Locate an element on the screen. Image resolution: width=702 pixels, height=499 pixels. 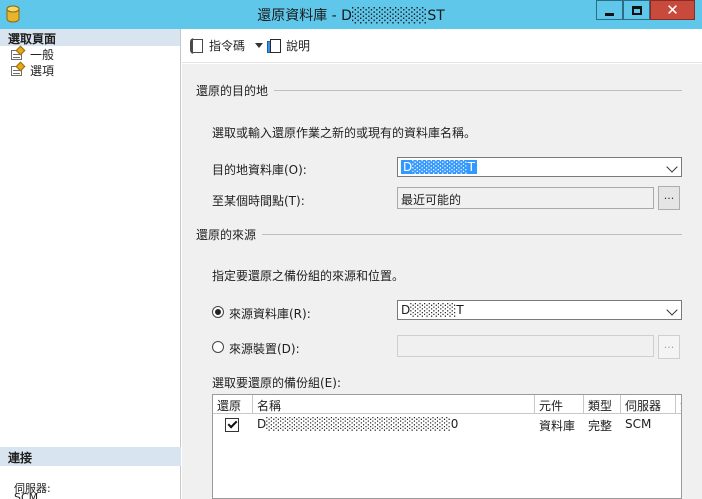
table-row: D░░░░░░░░░░░░░░░░░░░░0 資料庫 完整 SCM D is located at coordinates (447, 424).